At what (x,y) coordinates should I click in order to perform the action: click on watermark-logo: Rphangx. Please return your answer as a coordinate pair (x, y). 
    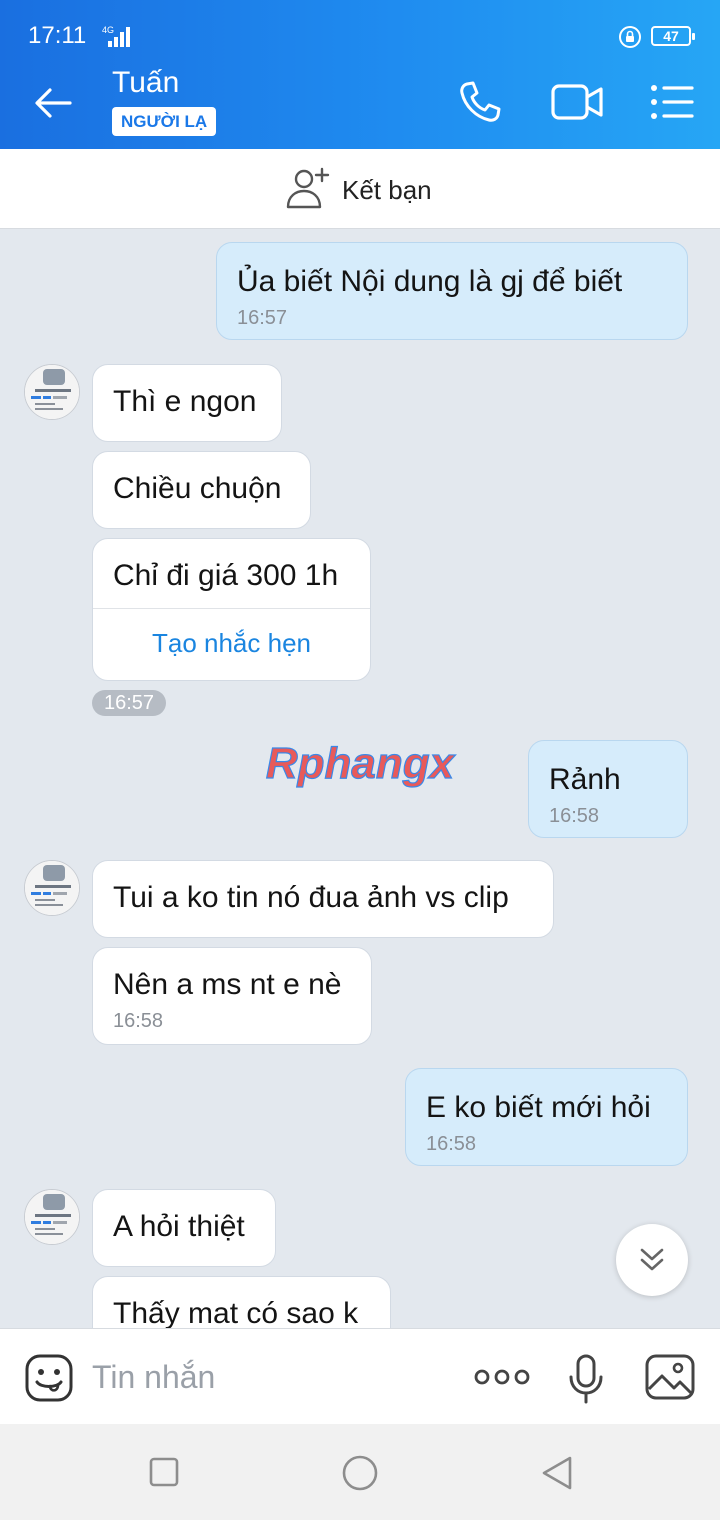
    Looking at the image, I should click on (360, 763).